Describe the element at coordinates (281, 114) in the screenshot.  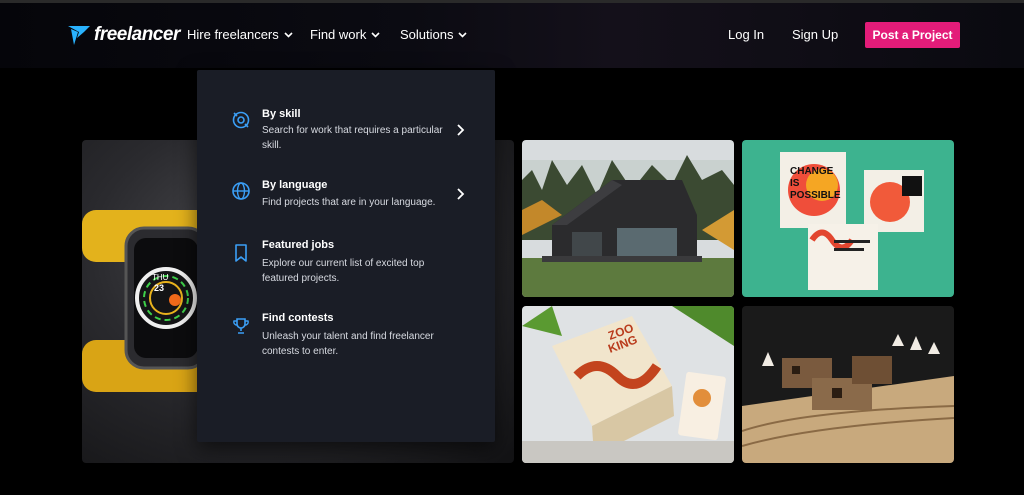
I see `dropdown-item-title: By skill` at that location.